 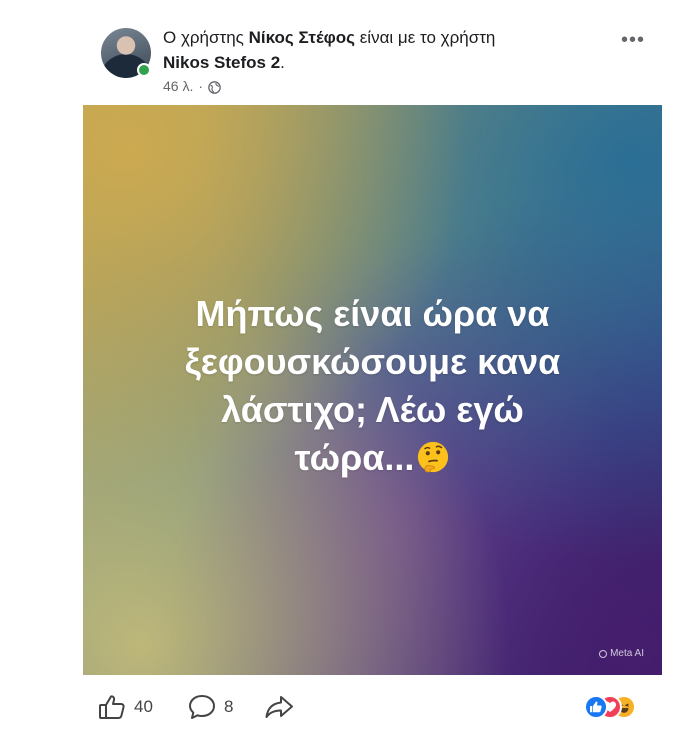 I want to click on post-action-bar: 40 8, so click(x=338, y=706).